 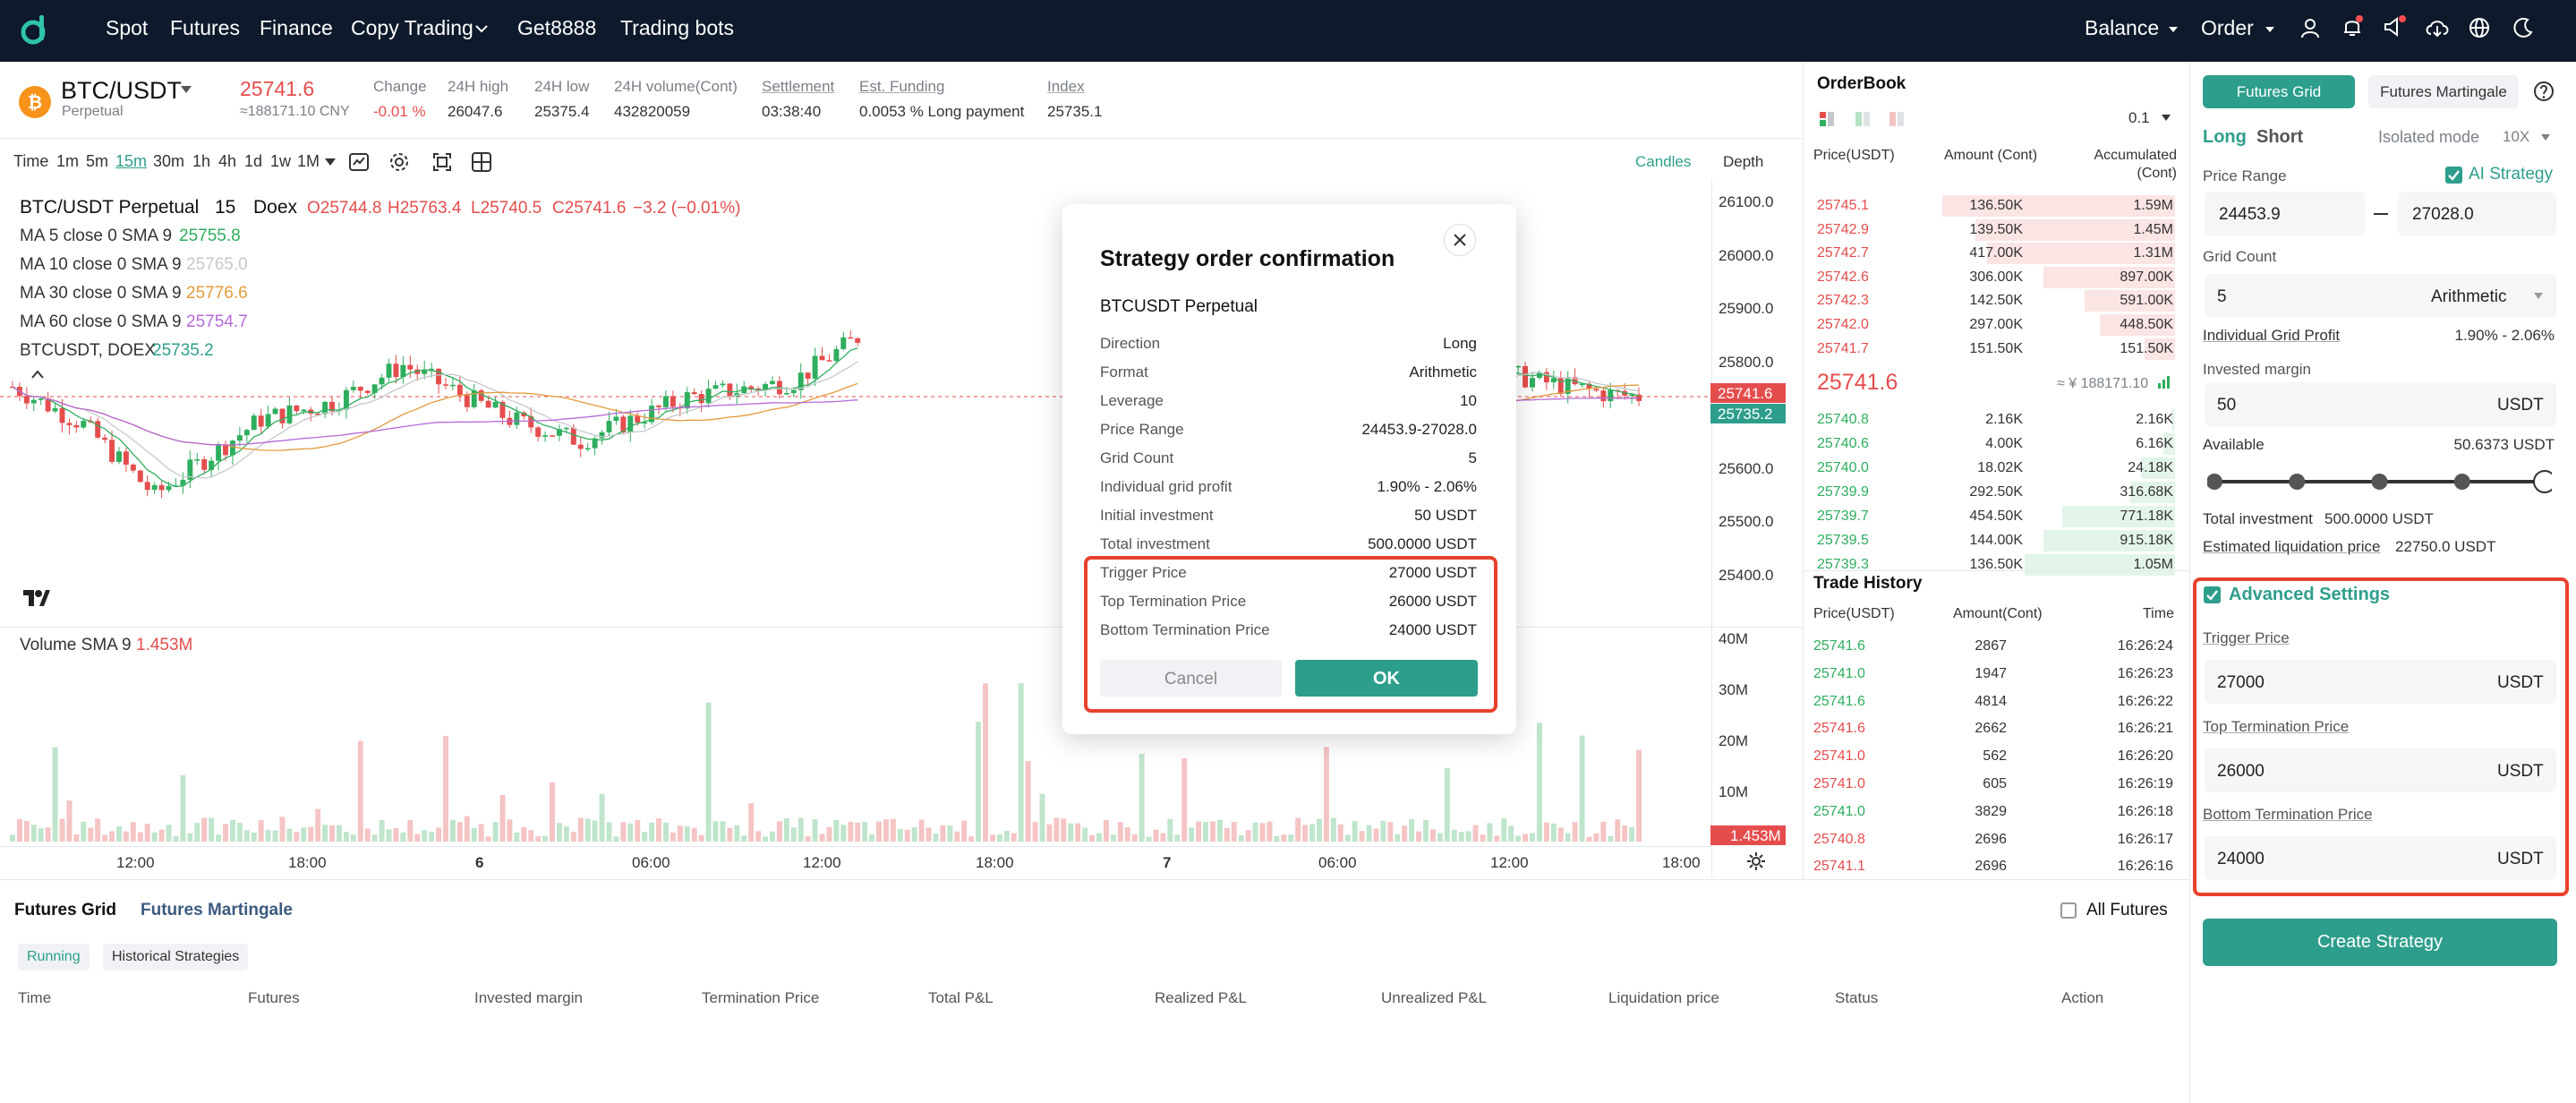 I want to click on stat-label-funding: Est. Funding, so click(x=901, y=87).